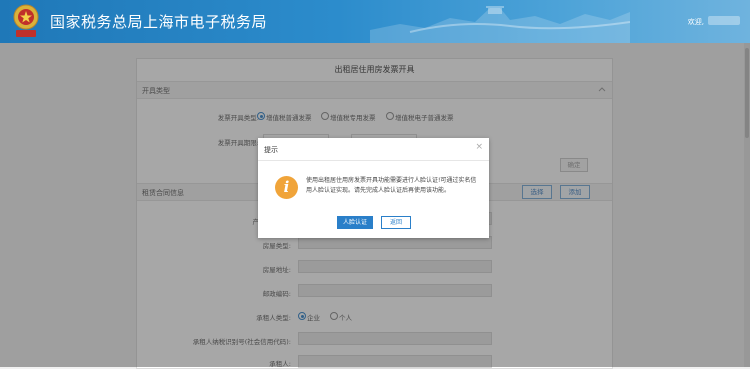 This screenshot has height=369, width=750. Describe the element at coordinates (26, 21) in the screenshot. I see `tax-emblem-logo` at that location.